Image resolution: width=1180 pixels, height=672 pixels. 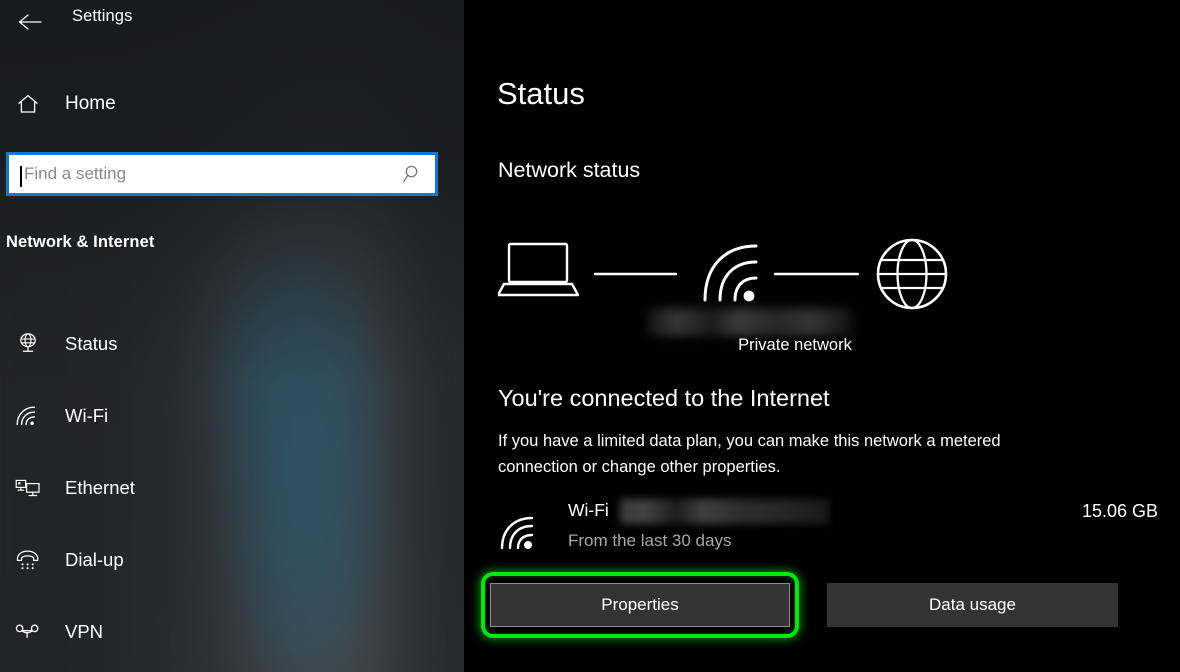 What do you see at coordinates (640, 605) in the screenshot?
I see `properties-button: Properties` at bounding box center [640, 605].